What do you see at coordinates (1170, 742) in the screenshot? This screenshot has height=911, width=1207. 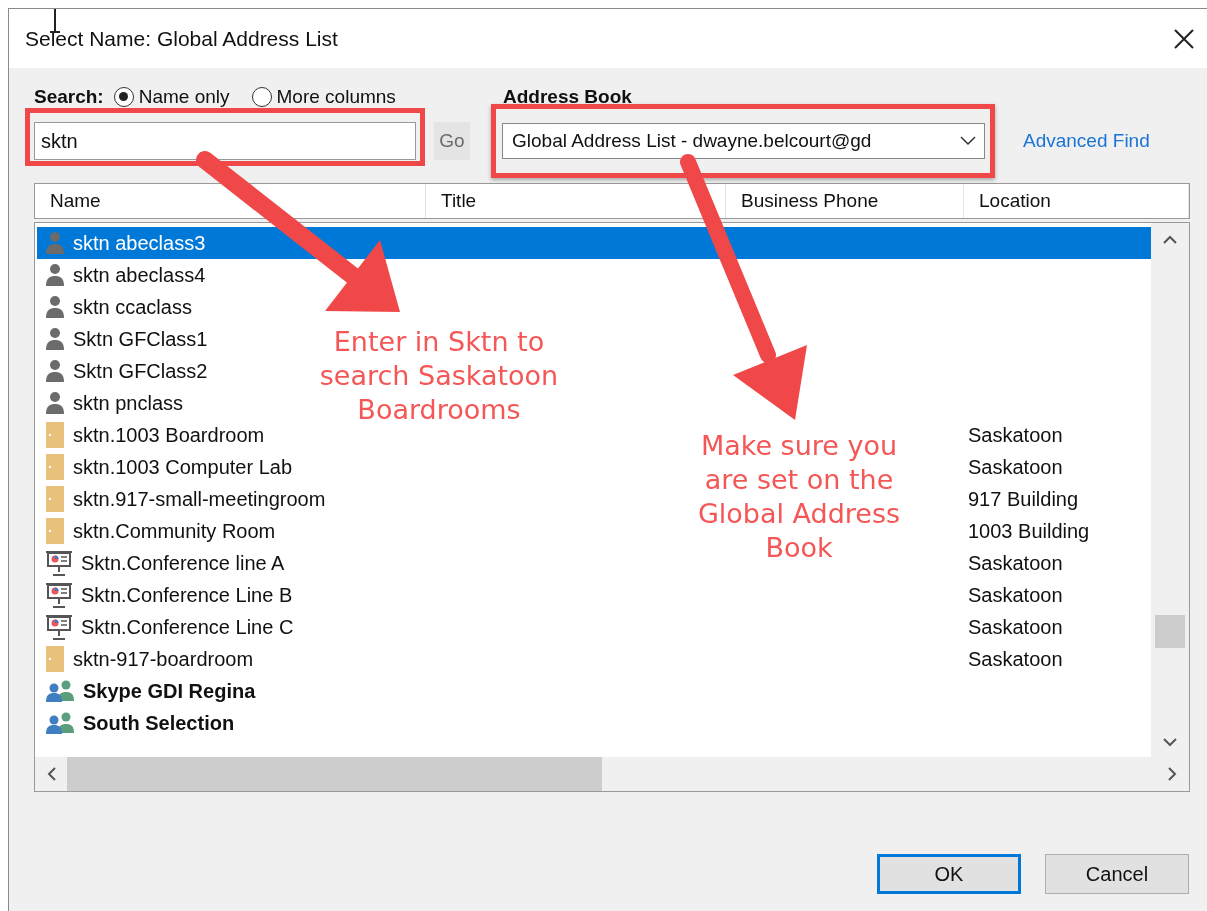 I see `chevron-down-icon` at bounding box center [1170, 742].